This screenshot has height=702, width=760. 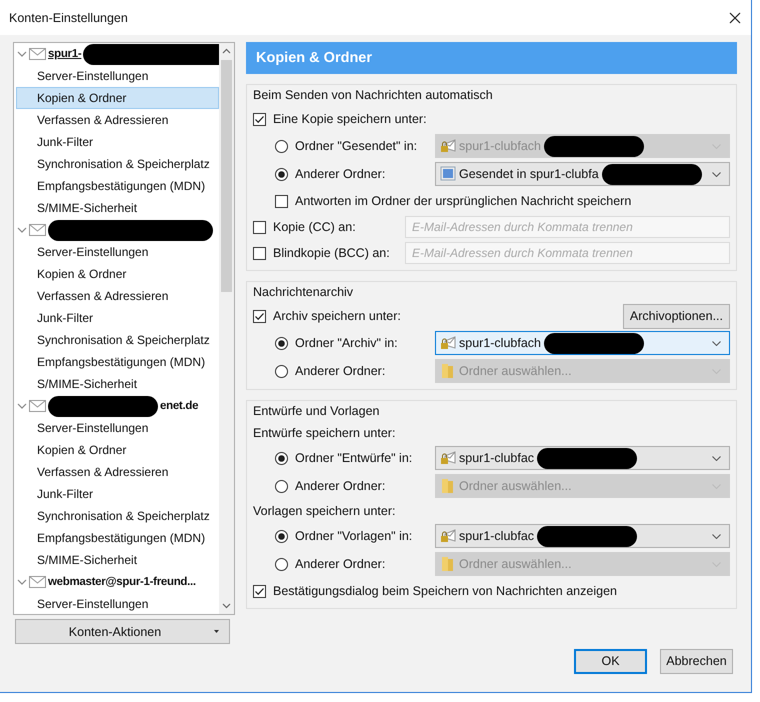 I want to click on field-label: Vorlagen speichern unter:, so click(x=324, y=511).